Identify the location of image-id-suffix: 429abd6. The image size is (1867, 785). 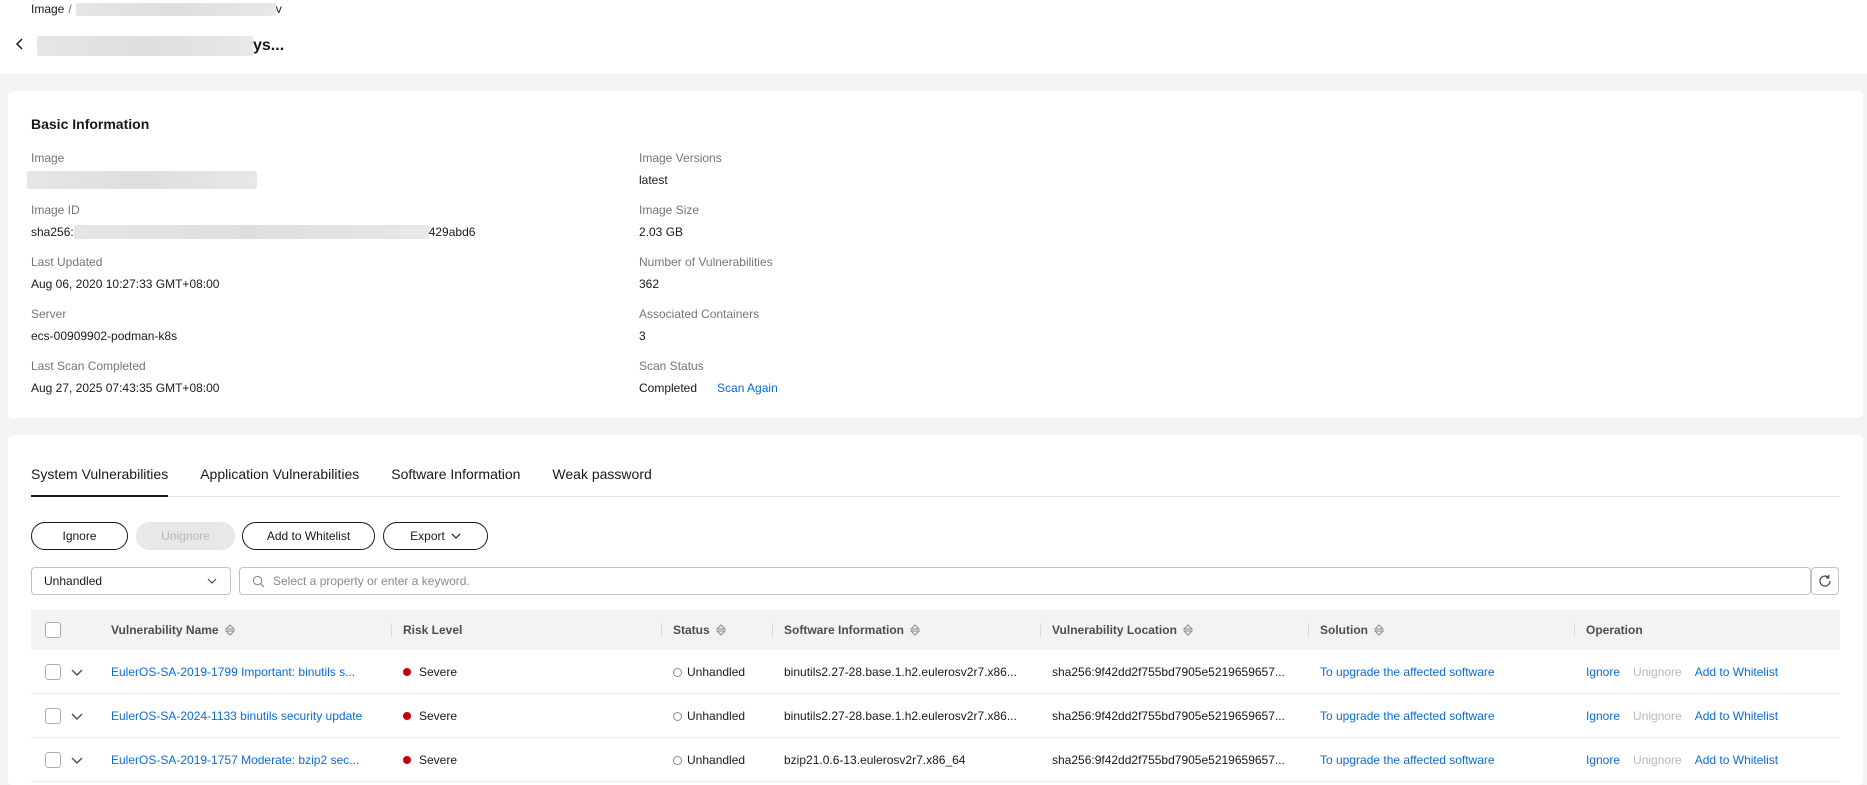
(452, 232).